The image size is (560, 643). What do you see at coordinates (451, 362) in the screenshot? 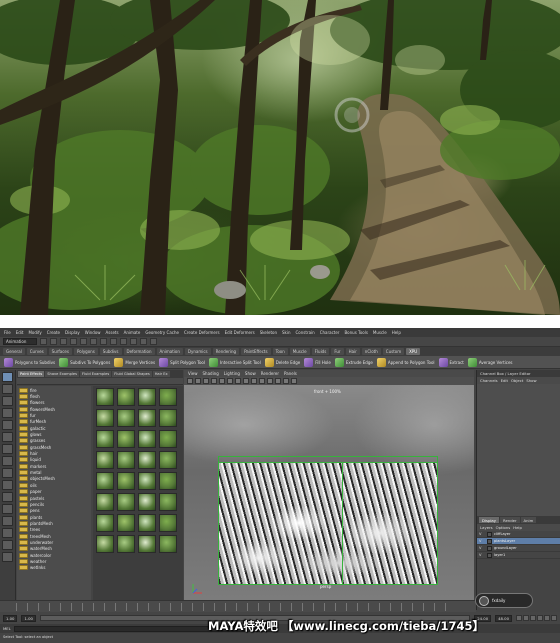
I see `extract-button: Extract` at bounding box center [451, 362].